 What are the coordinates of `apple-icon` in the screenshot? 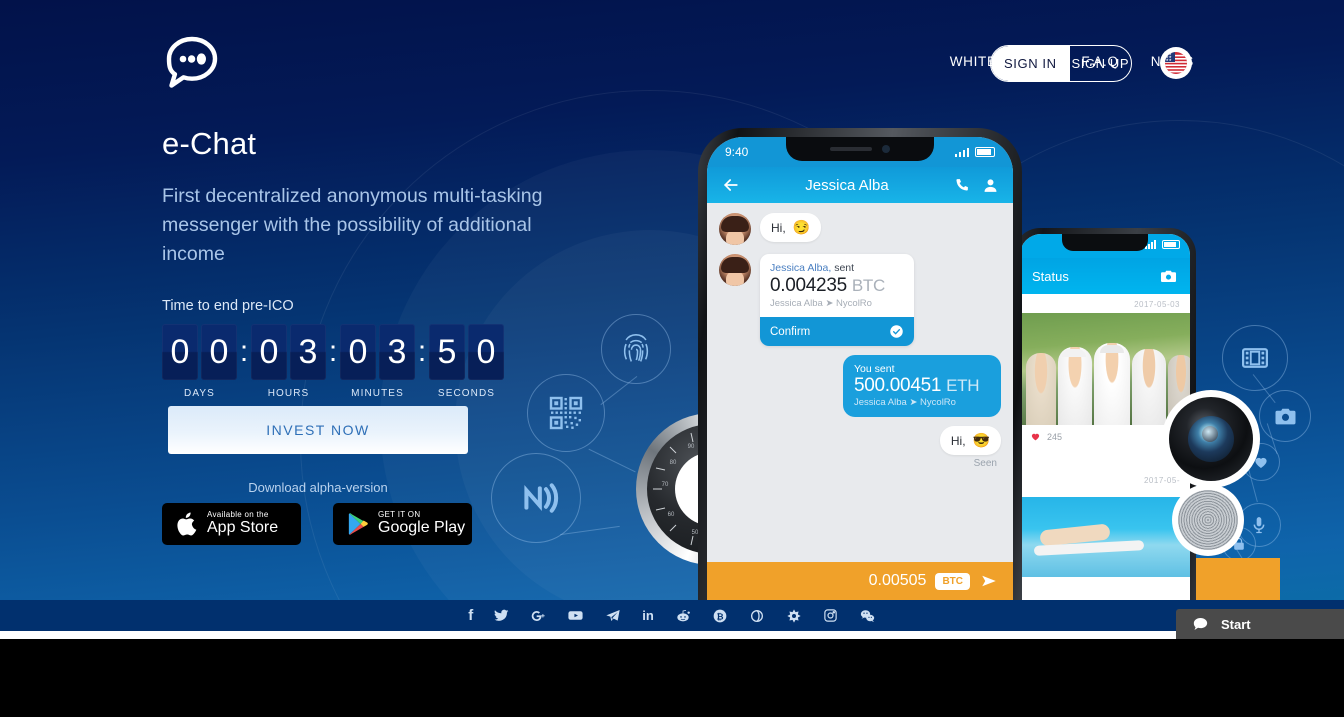 It's located at (187, 524).